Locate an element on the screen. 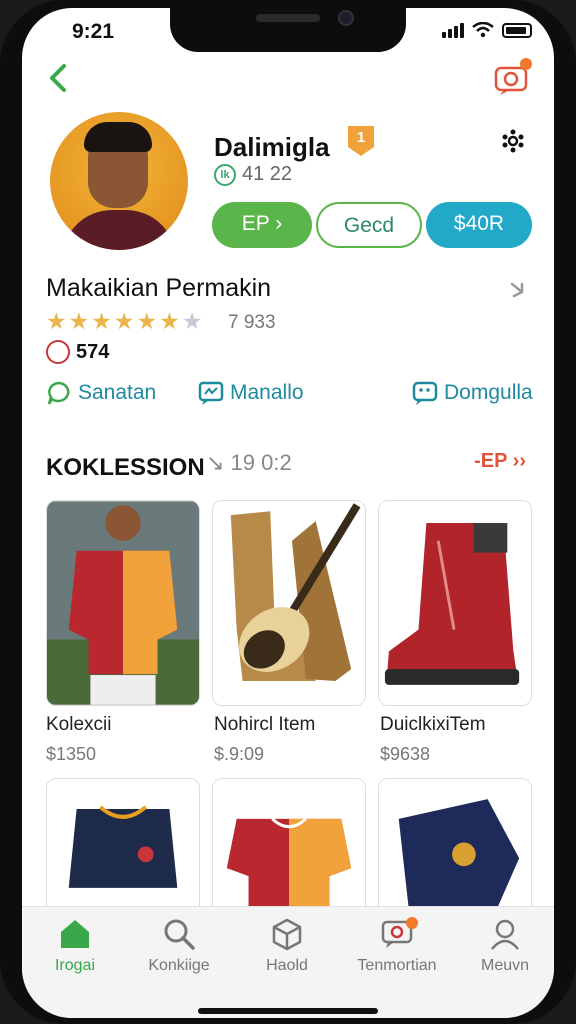 The height and width of the screenshot is (1024, 576). tab-badge is located at coordinates (412, 923).